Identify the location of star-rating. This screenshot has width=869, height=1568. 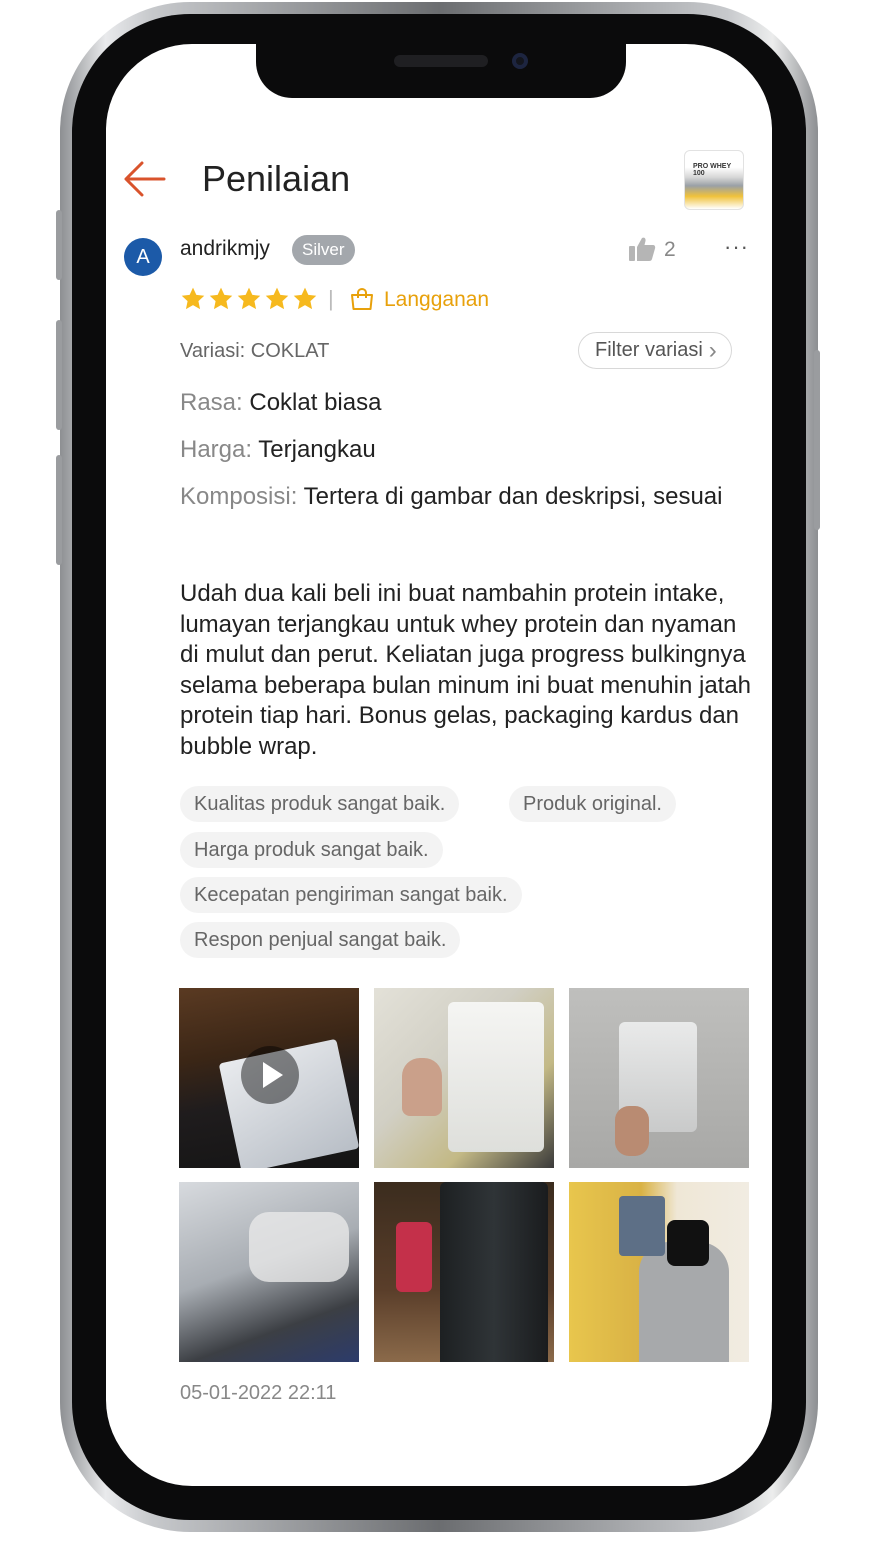
(249, 299).